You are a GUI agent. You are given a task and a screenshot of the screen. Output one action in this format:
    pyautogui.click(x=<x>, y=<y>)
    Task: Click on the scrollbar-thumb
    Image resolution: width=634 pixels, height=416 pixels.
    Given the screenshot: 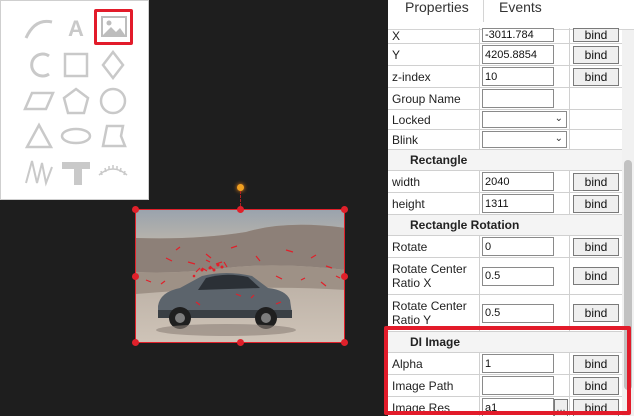 What is the action you would take?
    pyautogui.click(x=628, y=275)
    